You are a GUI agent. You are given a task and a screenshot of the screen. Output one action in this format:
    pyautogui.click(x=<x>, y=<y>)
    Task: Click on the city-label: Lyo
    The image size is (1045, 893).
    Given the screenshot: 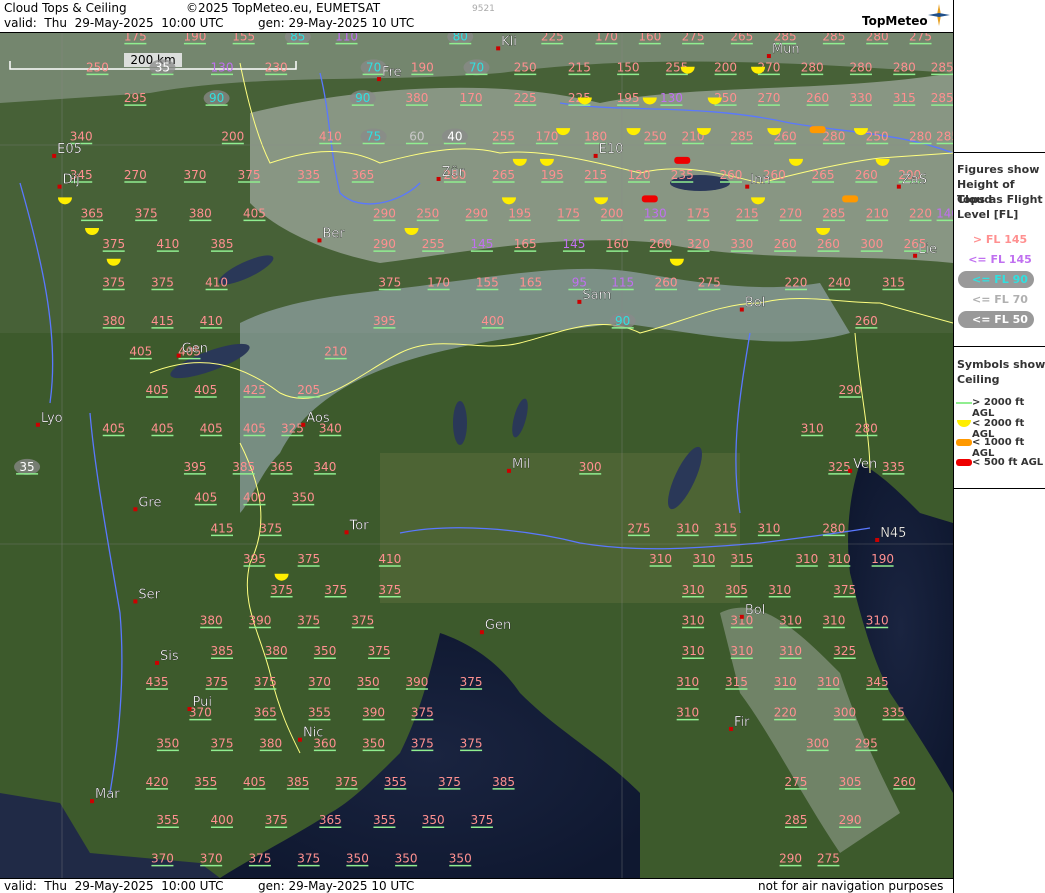 What is the action you would take?
    pyautogui.click(x=52, y=418)
    